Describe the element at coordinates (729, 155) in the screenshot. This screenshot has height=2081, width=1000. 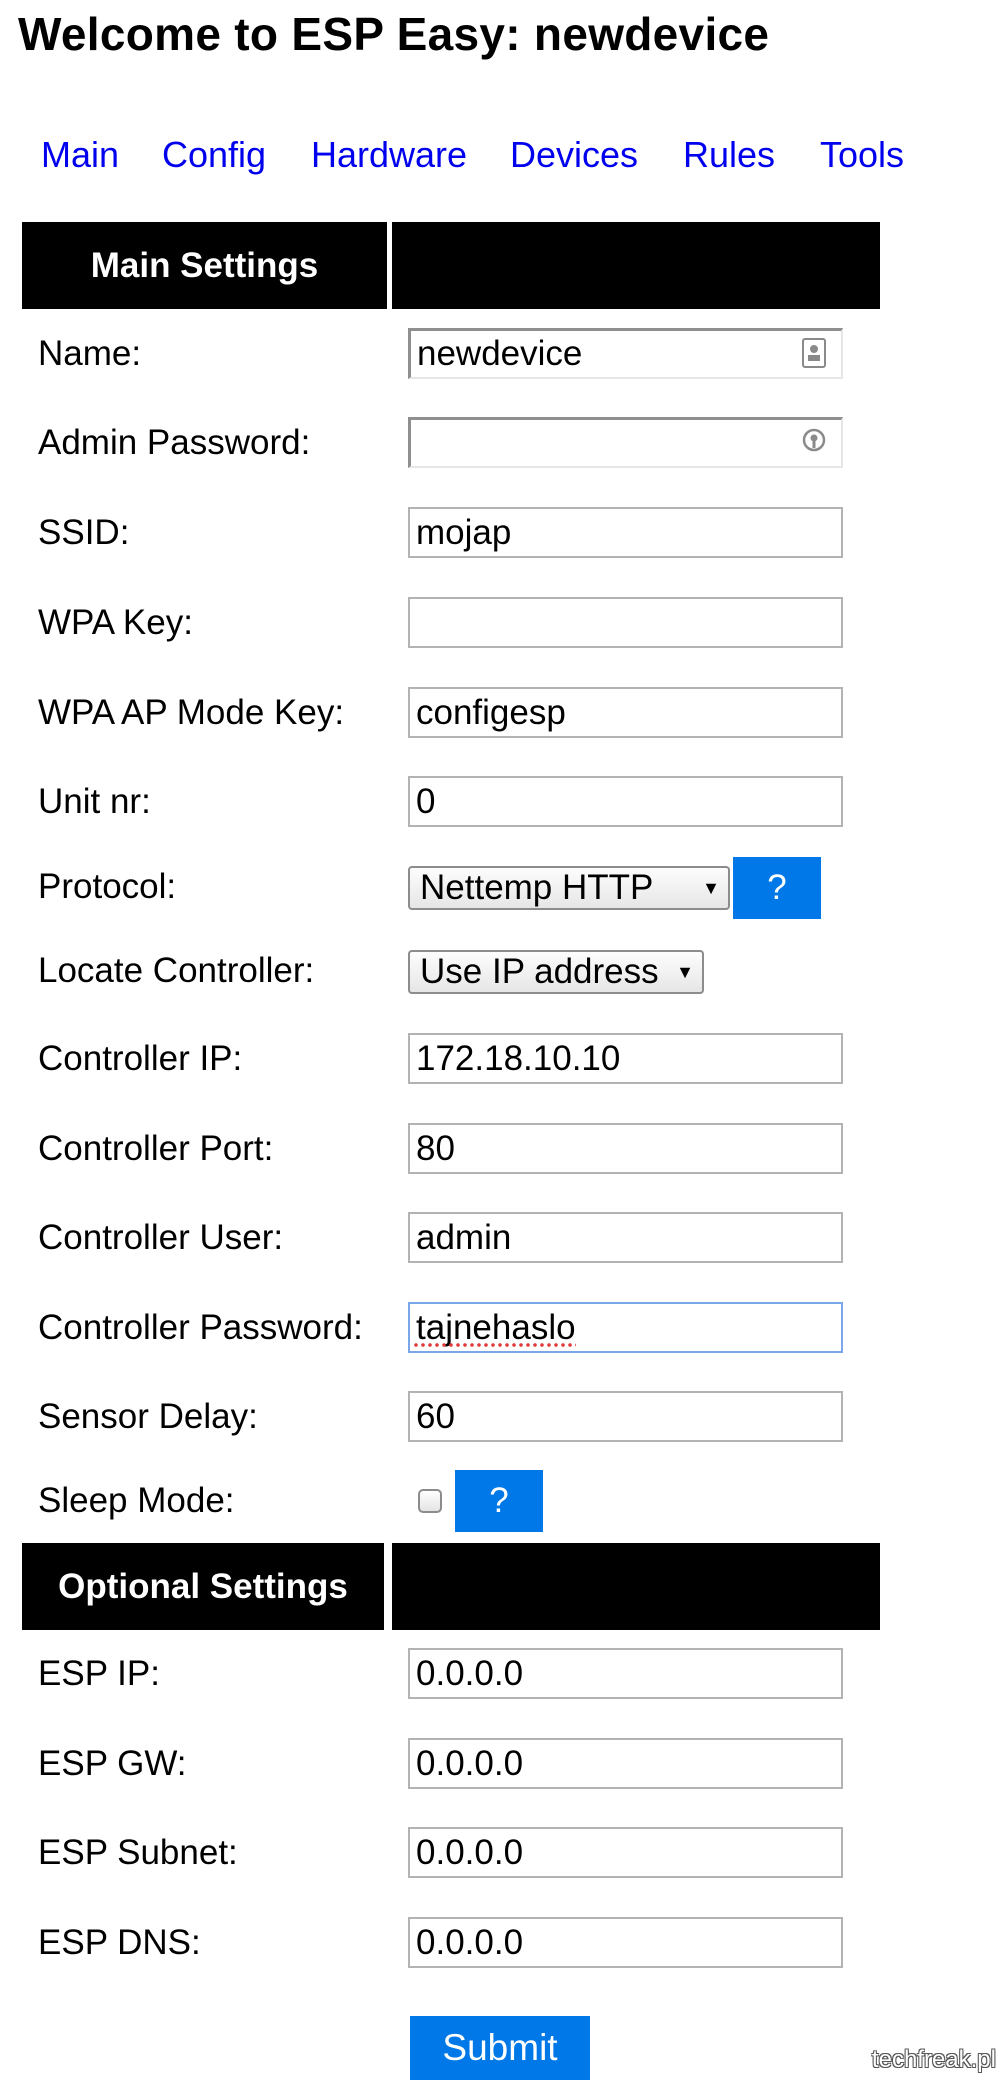
I see `nav-link-rules: Rules` at that location.